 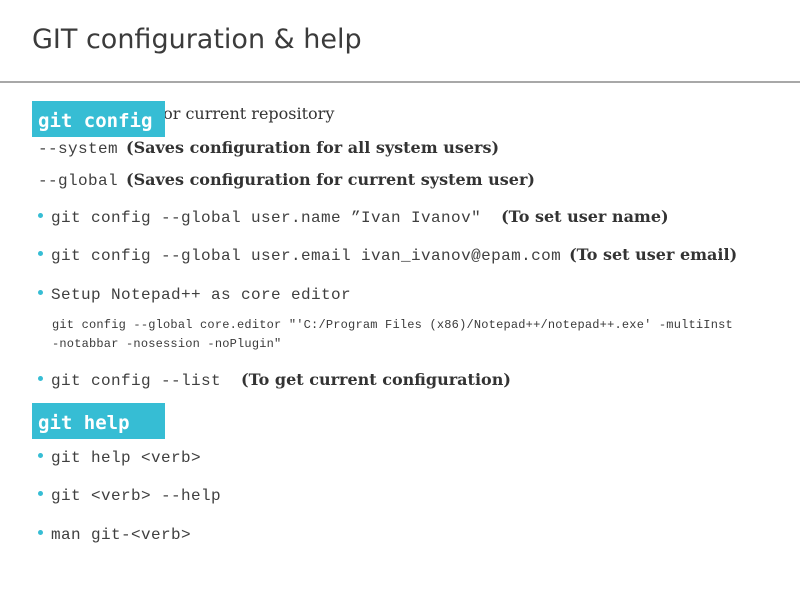 I want to click on title-divider, so click(x=400, y=82).